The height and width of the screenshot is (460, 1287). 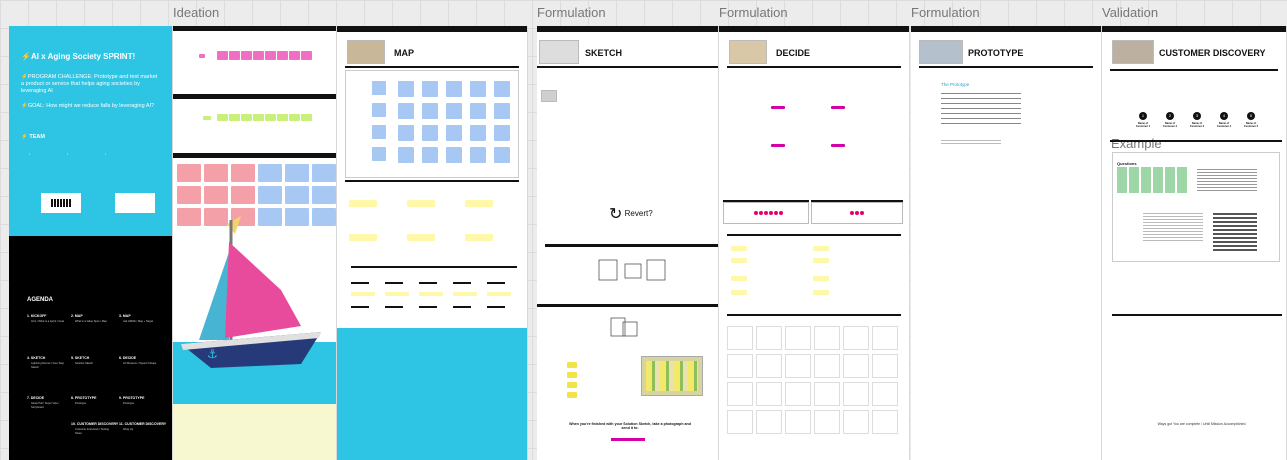 What do you see at coordinates (1130, 12) in the screenshot?
I see `frame-label-validation: Validation` at bounding box center [1130, 12].